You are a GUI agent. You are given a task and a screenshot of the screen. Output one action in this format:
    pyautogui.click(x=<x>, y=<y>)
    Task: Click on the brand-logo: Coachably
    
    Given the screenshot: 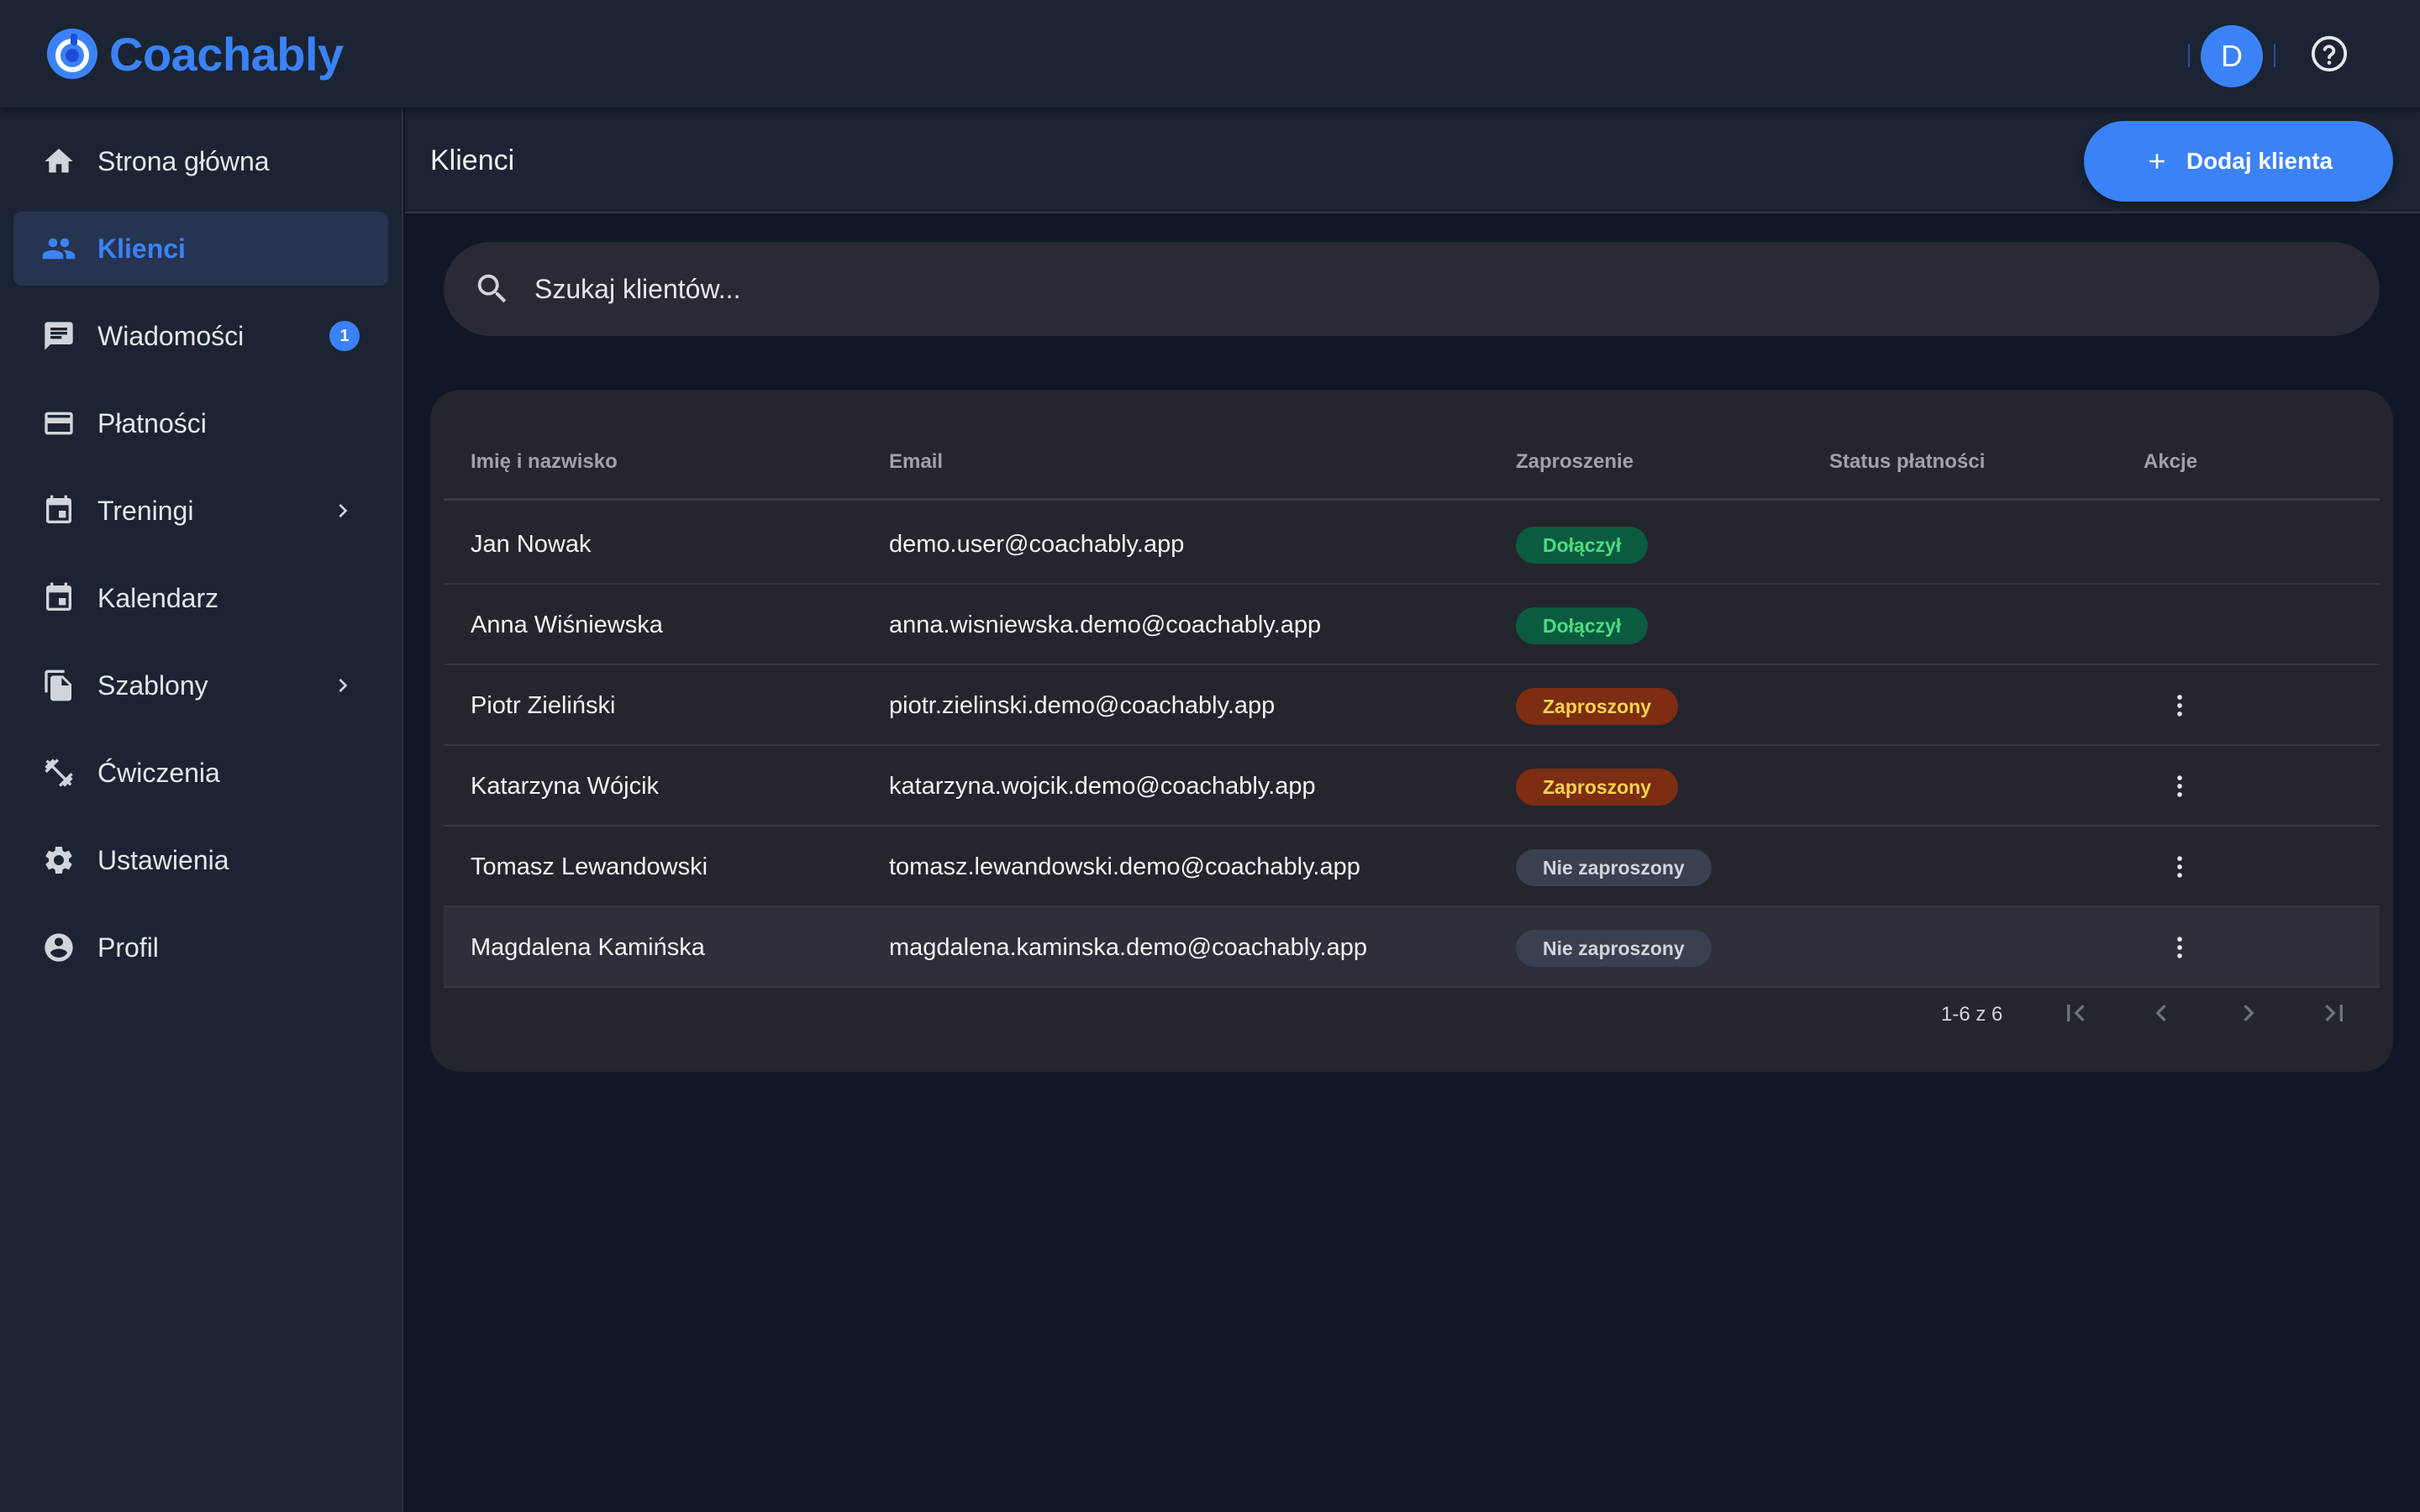 What is the action you would take?
    pyautogui.click(x=195, y=53)
    